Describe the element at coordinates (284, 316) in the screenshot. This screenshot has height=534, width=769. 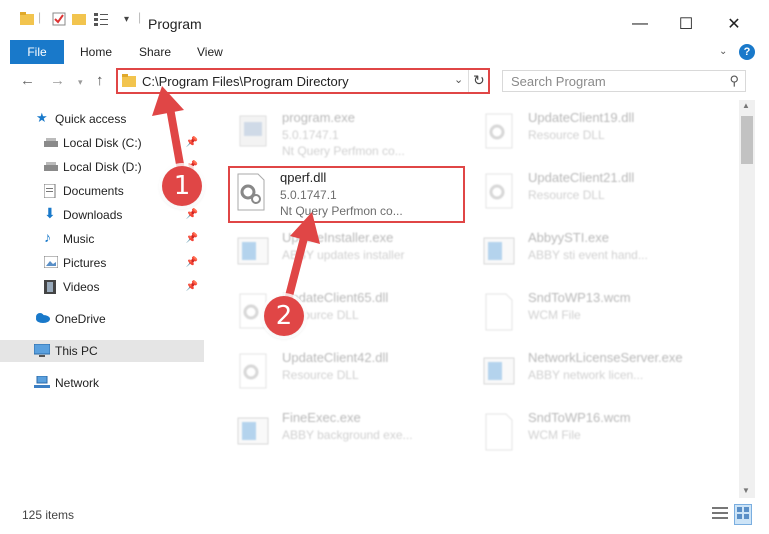
I see `annotation-badge-2: 2` at that location.